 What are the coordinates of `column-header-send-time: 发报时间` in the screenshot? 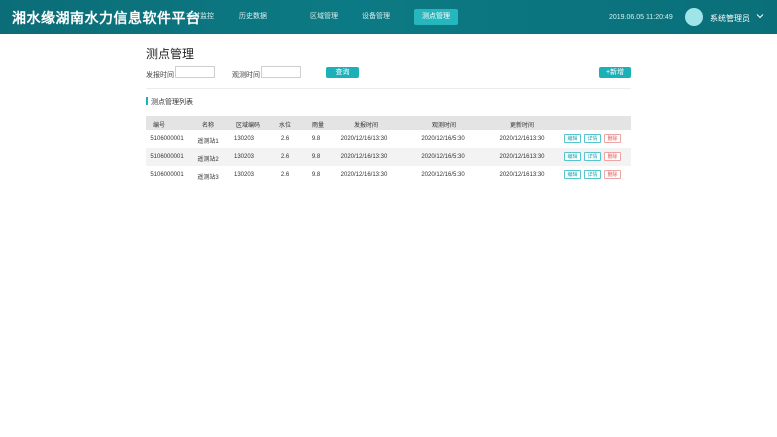 It's located at (366, 126).